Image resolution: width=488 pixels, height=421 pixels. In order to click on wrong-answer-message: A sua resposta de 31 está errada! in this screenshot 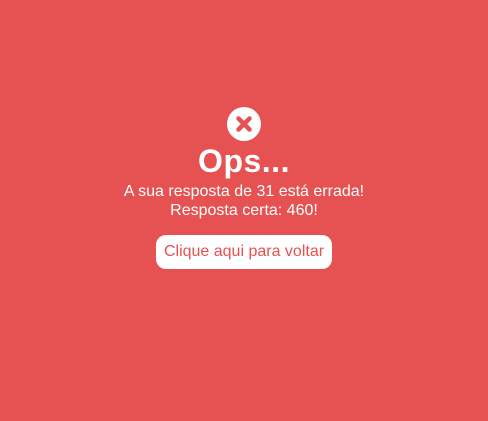, I will do `click(244, 191)`.